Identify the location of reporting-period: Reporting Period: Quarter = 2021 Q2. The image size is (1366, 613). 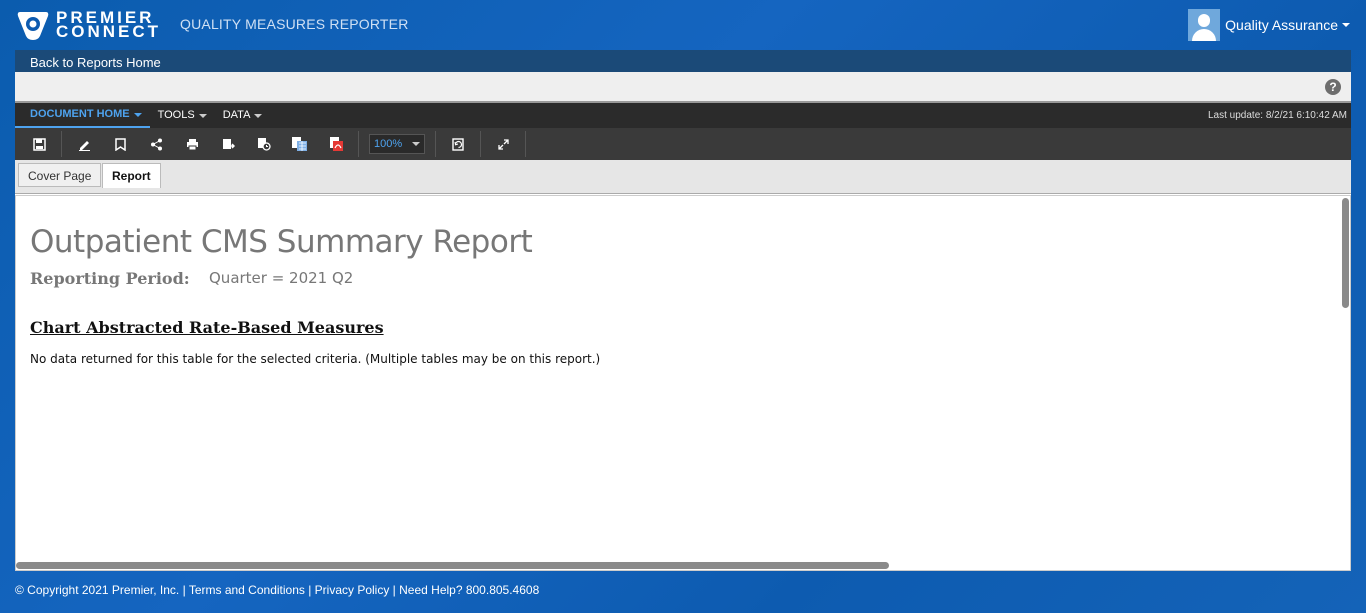
(191, 278).